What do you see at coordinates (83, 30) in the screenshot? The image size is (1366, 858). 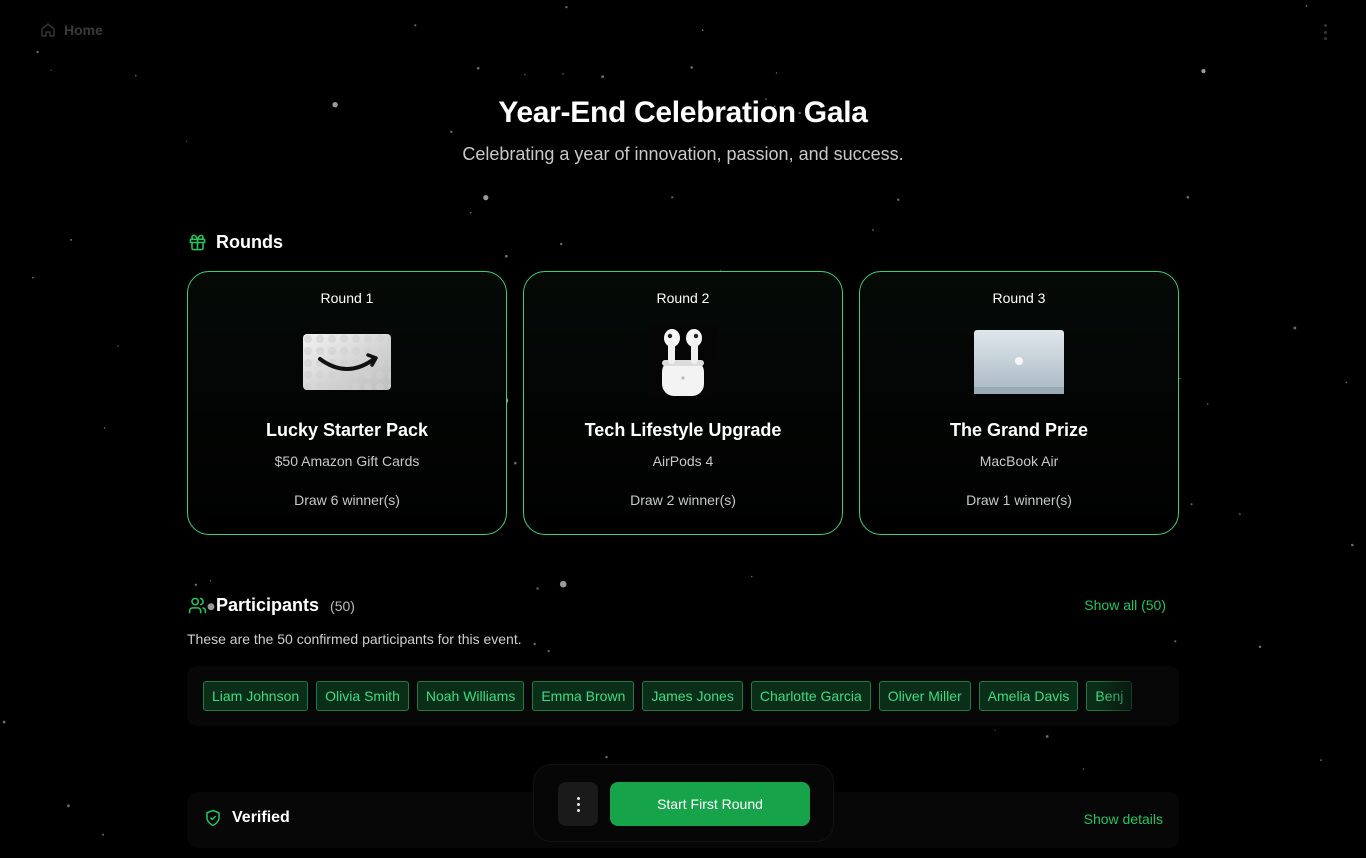 I see `home-label: Home` at bounding box center [83, 30].